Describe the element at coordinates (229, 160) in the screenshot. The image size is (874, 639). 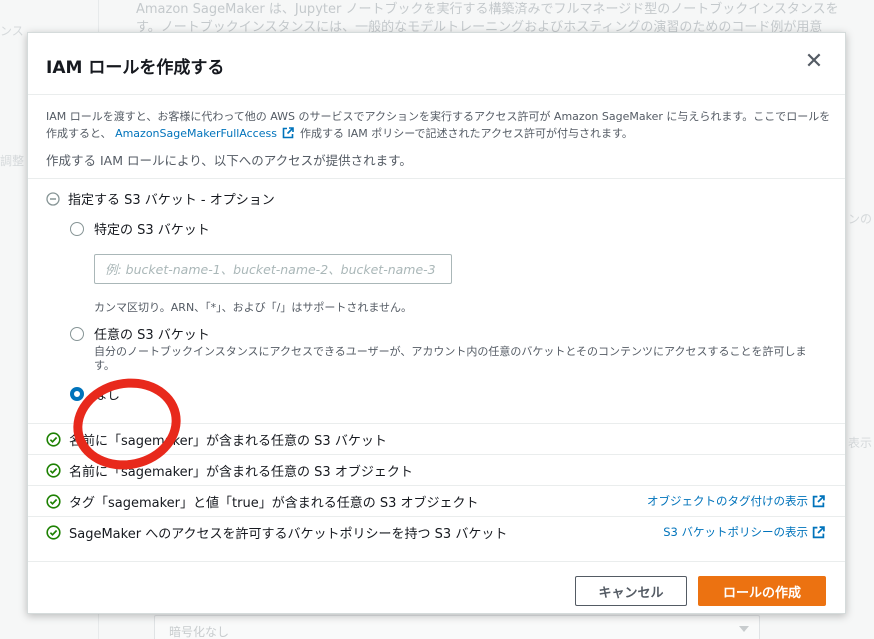
I see `access-intro: 作成する IAM ロールにより、以下へのアクセスが提供されます。` at that location.